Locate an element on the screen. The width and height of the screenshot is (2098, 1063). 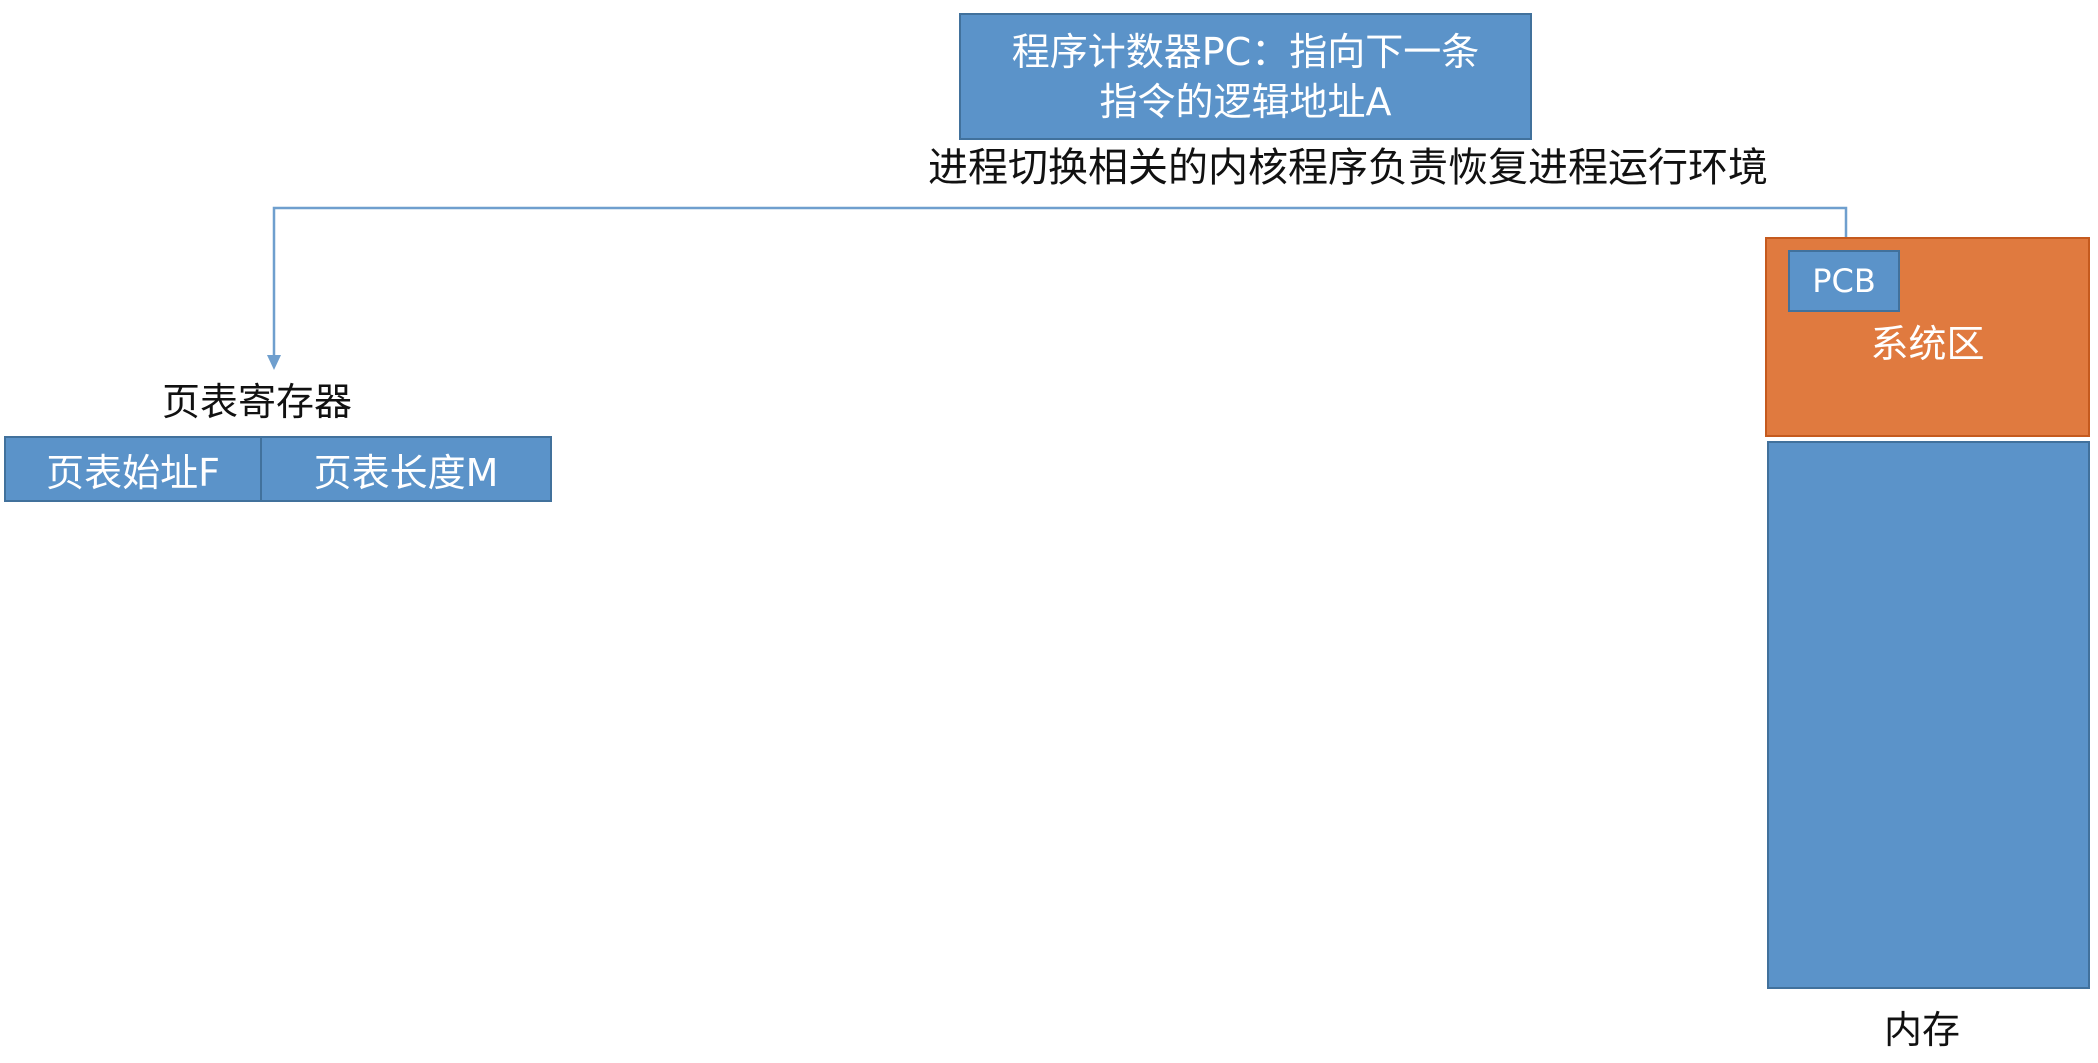
pcb-box: PCB is located at coordinates (1844, 281).